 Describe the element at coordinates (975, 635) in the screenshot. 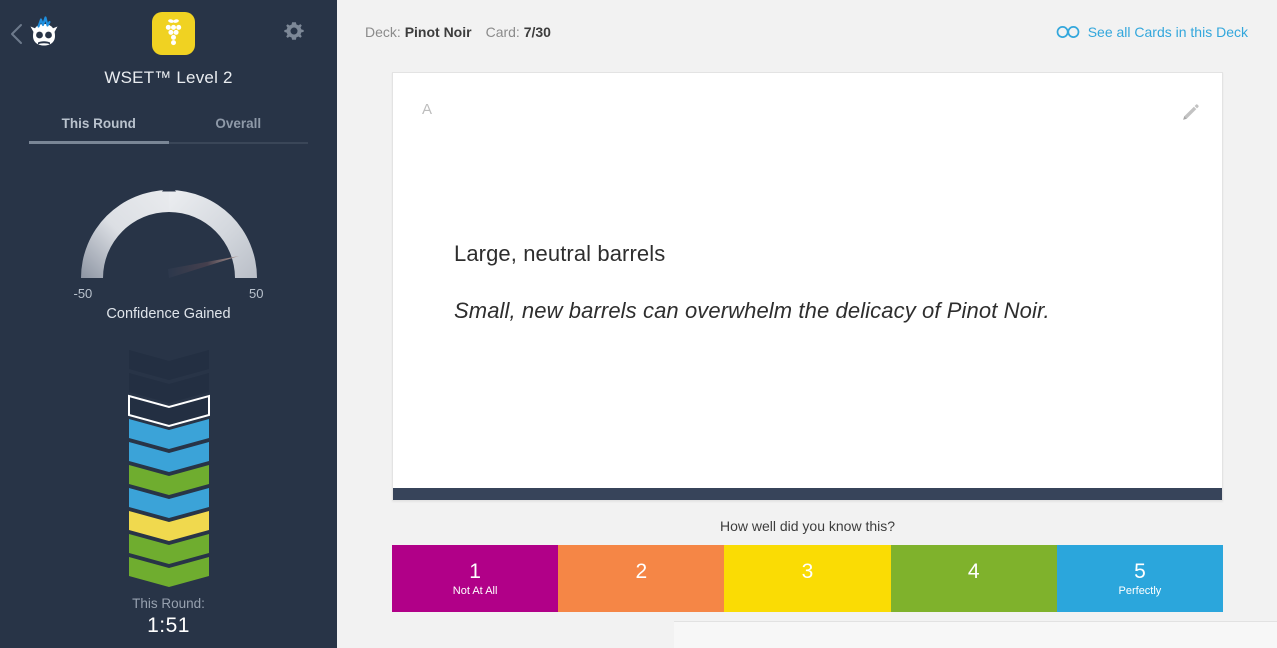

I see `footer-area` at that location.